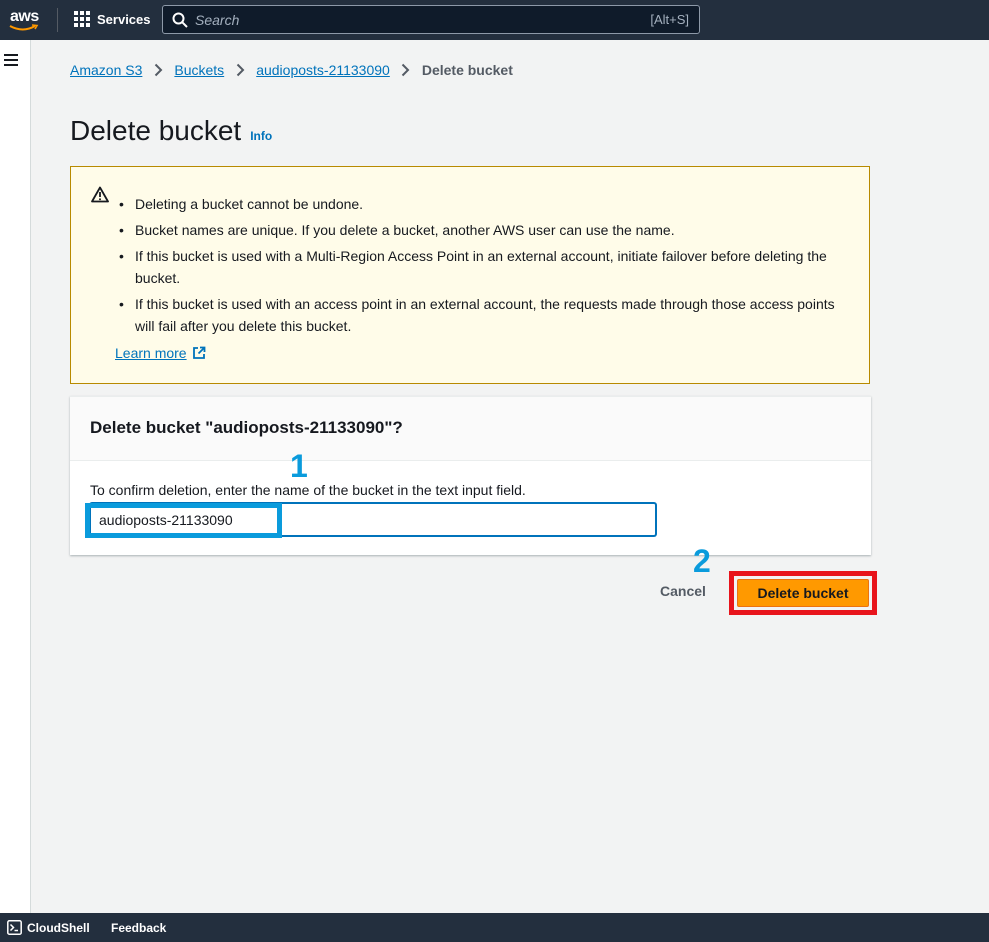  I want to click on side-navigation-strip, so click(15, 476).